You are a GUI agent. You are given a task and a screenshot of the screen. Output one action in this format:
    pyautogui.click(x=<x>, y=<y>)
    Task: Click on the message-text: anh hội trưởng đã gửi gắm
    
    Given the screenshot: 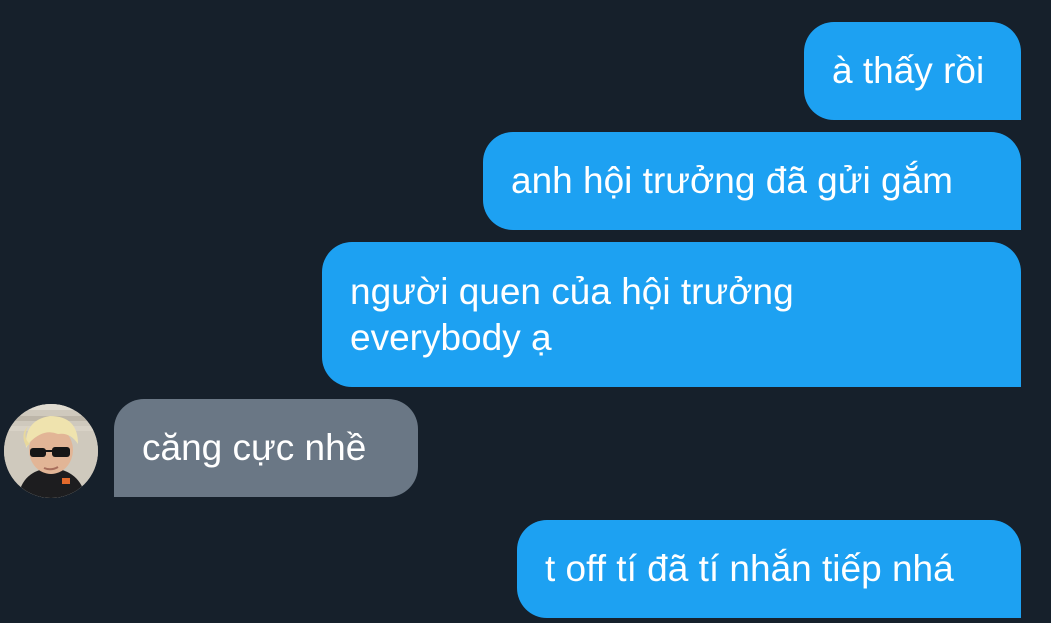 What is the action you would take?
    pyautogui.click(x=732, y=180)
    